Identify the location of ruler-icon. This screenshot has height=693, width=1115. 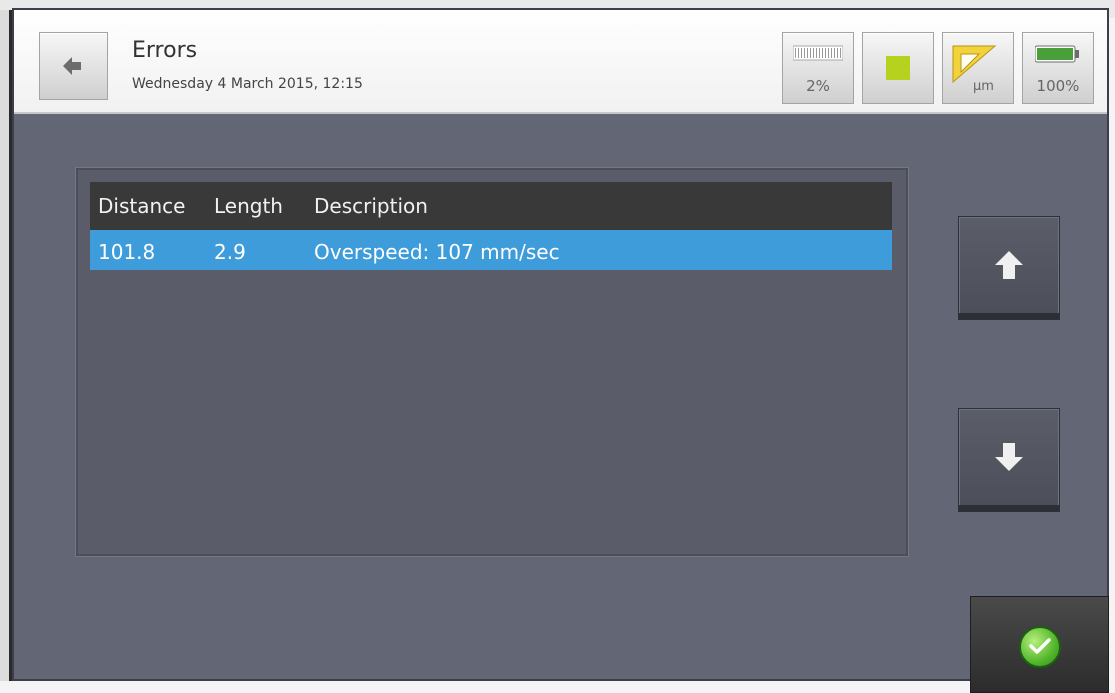
(974, 64).